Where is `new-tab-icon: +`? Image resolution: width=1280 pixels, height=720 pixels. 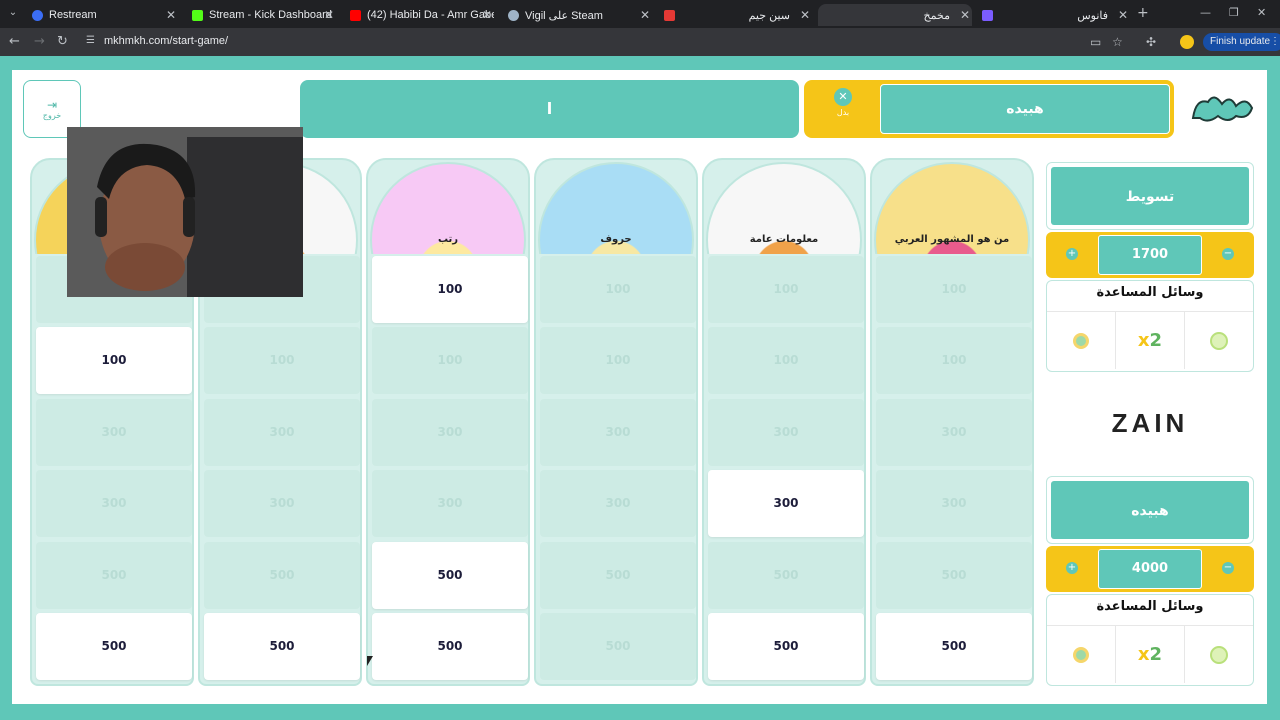 new-tab-icon: + is located at coordinates (1143, 13).